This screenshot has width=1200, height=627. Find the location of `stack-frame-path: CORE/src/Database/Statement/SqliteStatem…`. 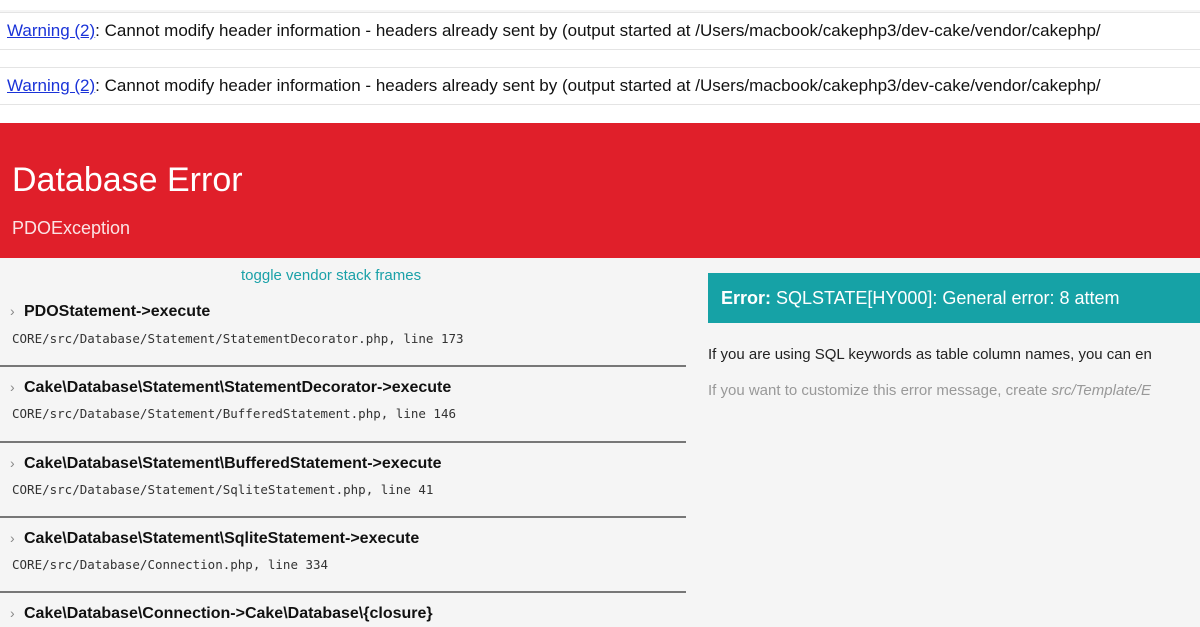

stack-frame-path: CORE/src/Database/Statement/SqliteStatem… is located at coordinates (223, 489).